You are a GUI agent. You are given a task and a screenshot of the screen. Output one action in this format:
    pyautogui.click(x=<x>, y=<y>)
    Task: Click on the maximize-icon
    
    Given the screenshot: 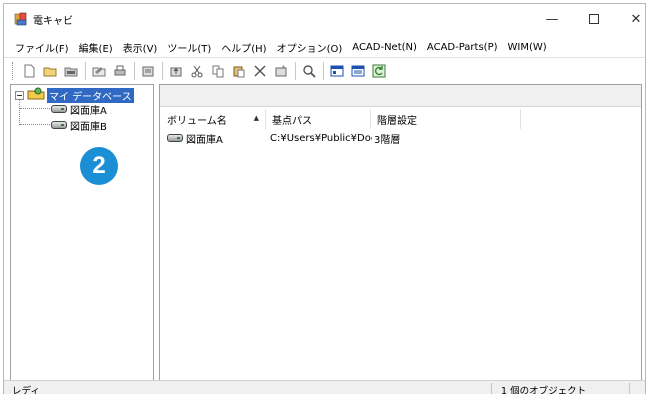 What is the action you would take?
    pyautogui.click(x=594, y=19)
    